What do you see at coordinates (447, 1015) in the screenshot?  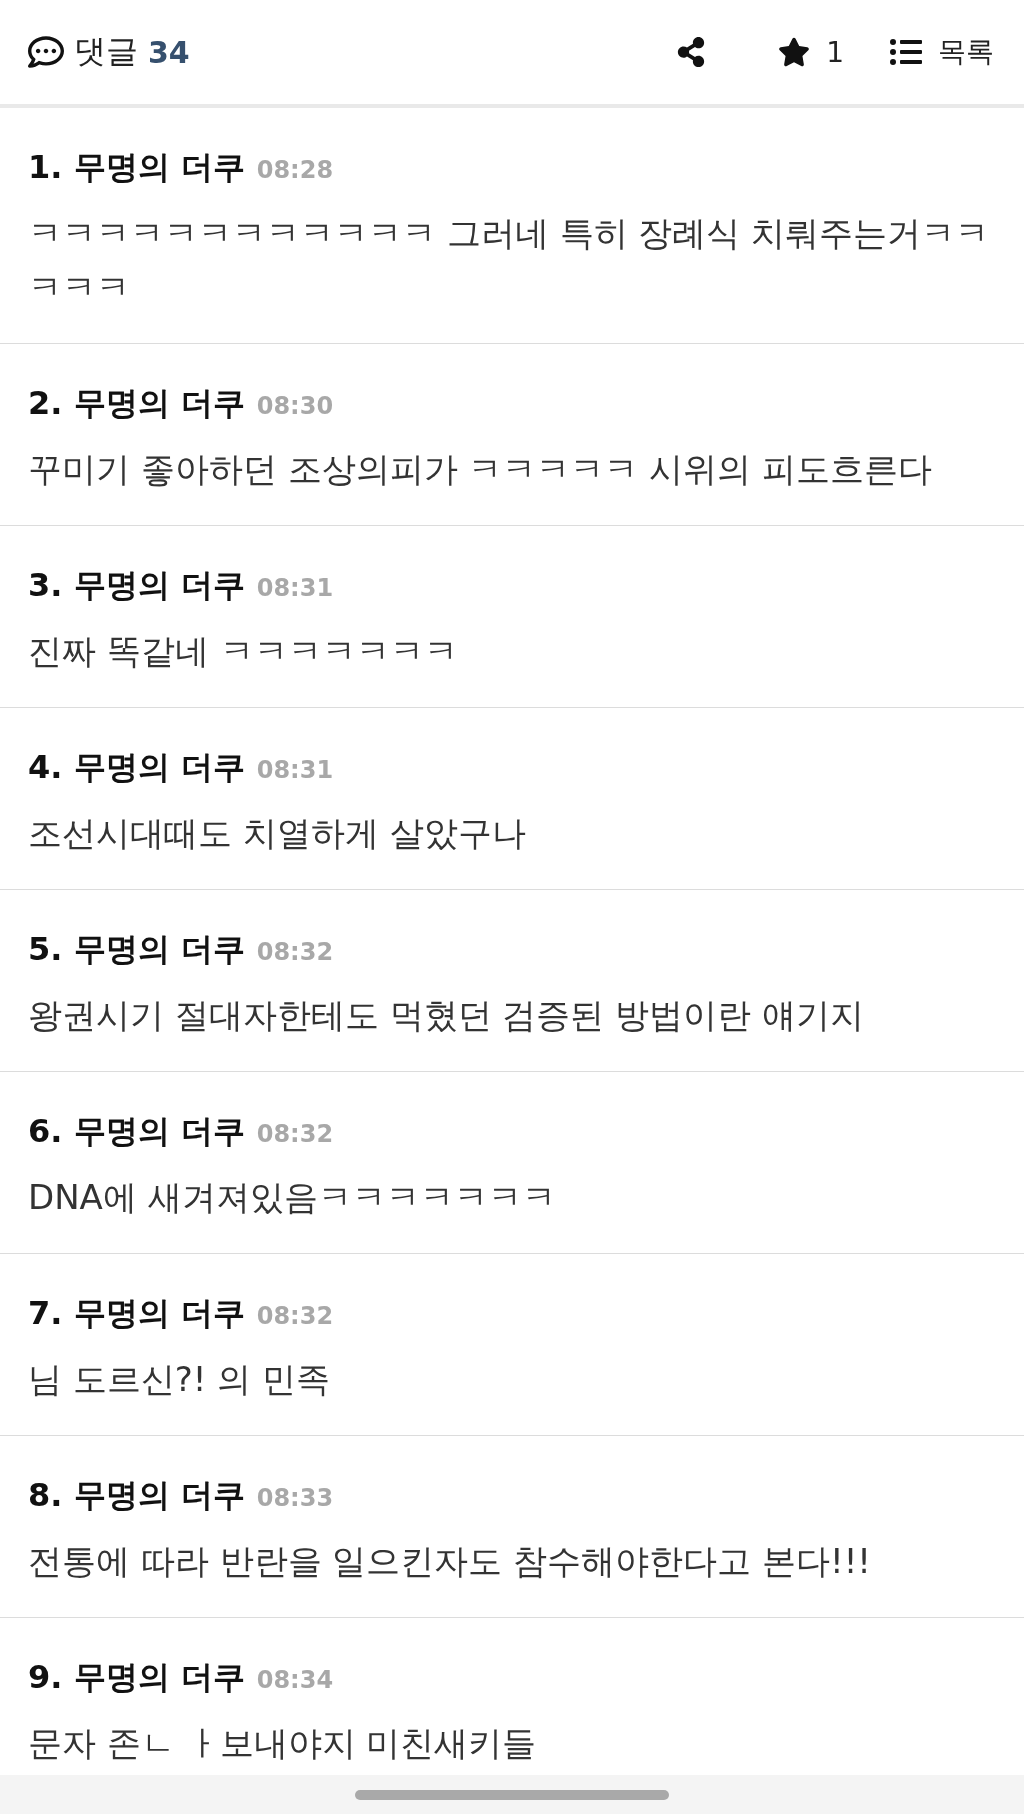 I see `comment-text: 왕권시기 절대자한테도 먹혔던 검증된 방법이란 얘기지` at bounding box center [447, 1015].